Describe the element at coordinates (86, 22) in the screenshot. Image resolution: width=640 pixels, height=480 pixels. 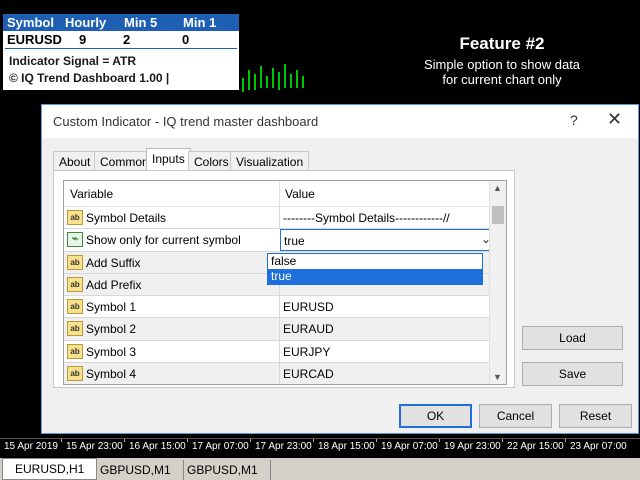
I see `header-hourly: Hourly` at that location.